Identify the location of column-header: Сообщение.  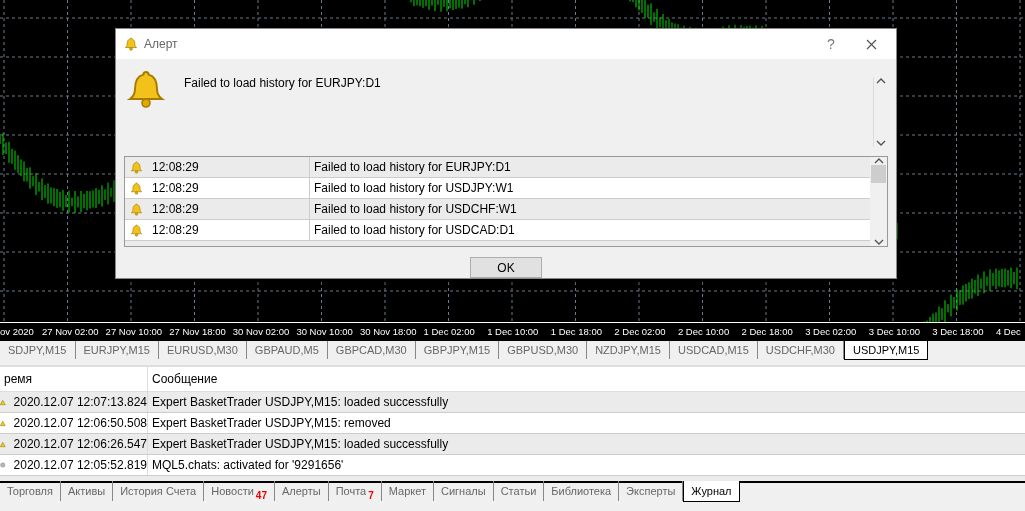
(183, 379).